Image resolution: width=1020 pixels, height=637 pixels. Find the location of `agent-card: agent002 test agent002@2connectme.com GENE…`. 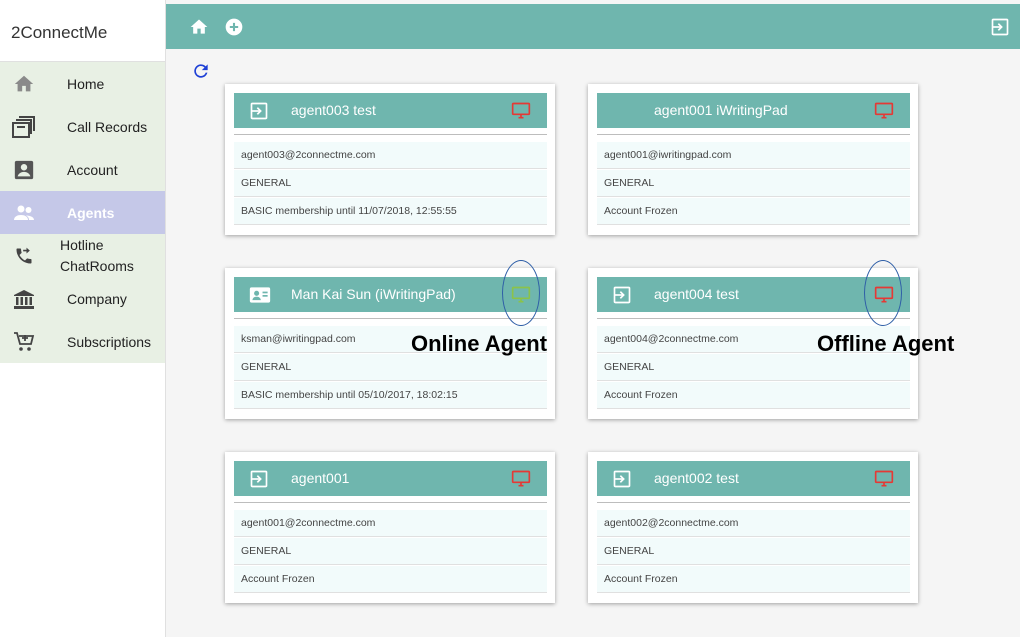

agent-card: agent002 test agent002@2connectme.com GENE… is located at coordinates (753, 527).